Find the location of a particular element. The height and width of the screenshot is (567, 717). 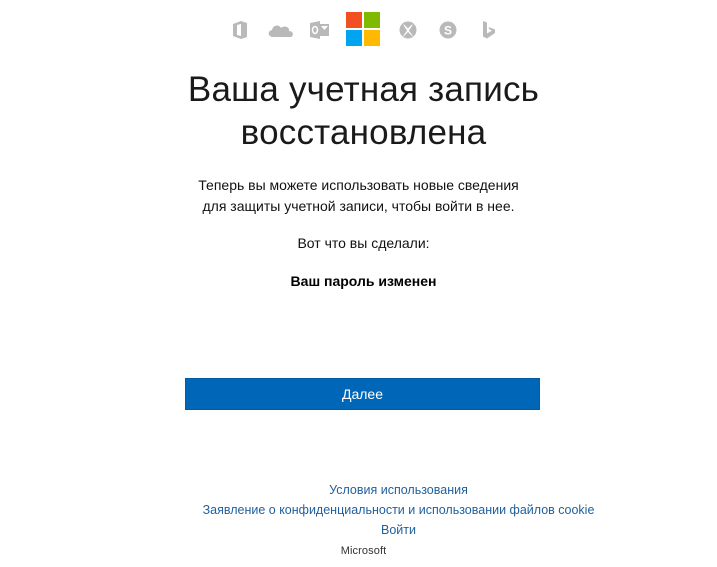

onedrive-icon is located at coordinates (280, 31).